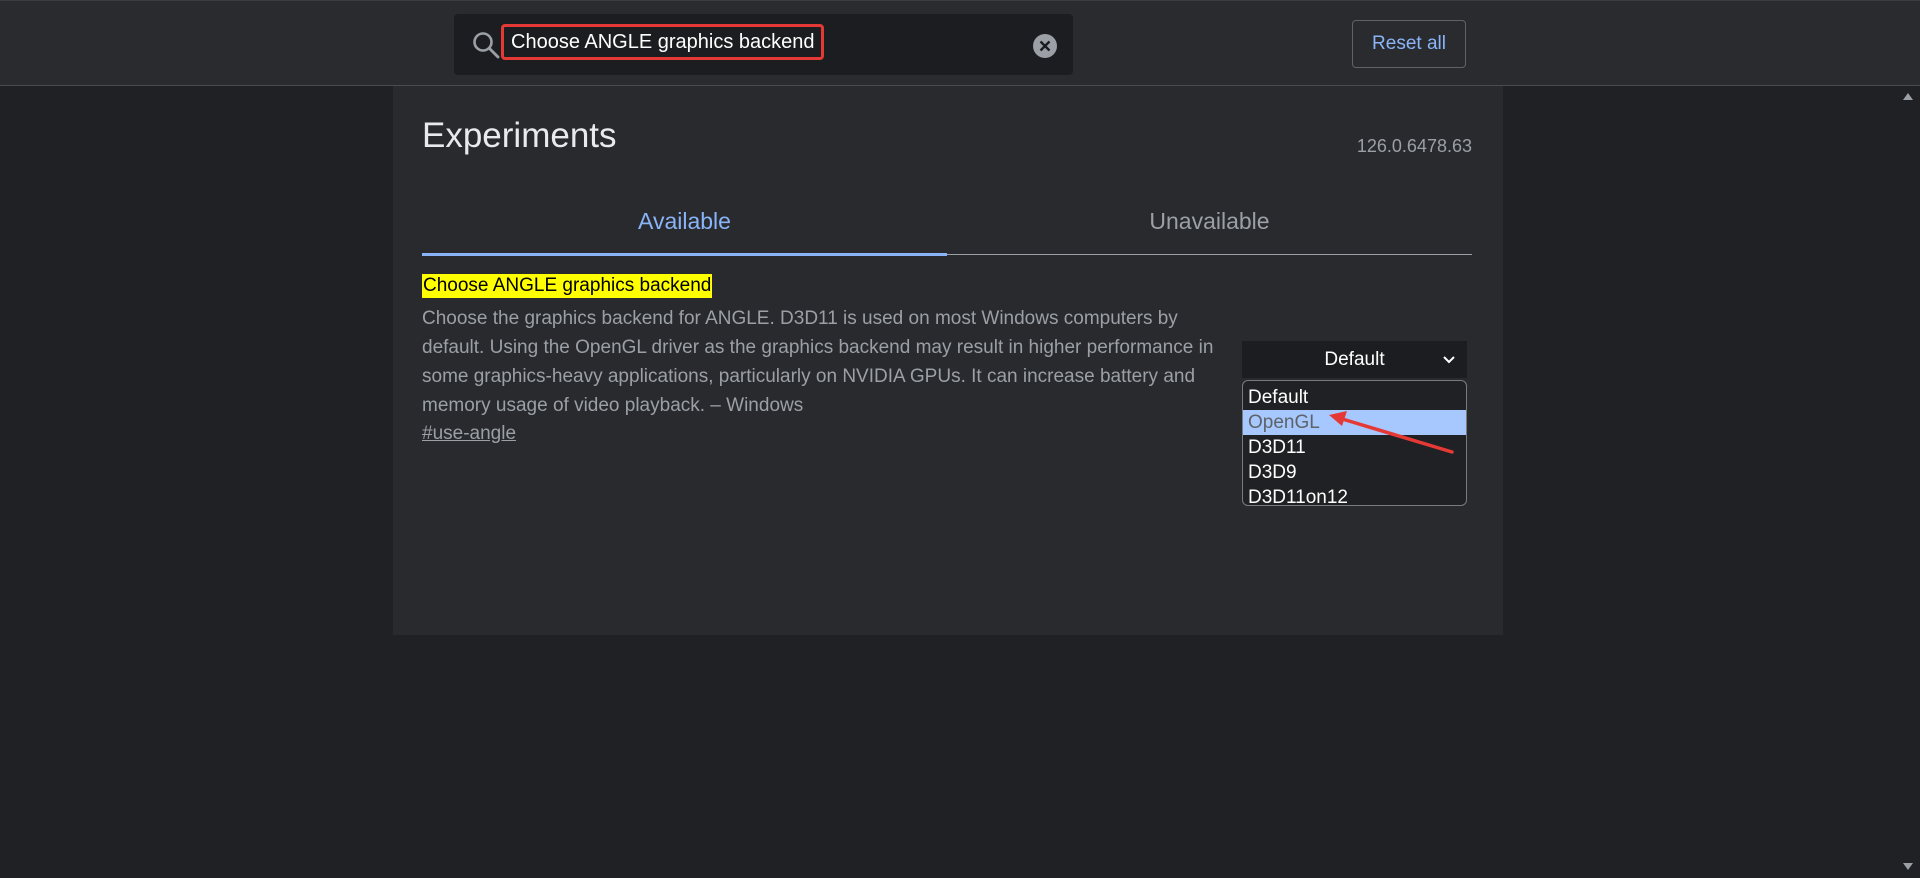 This screenshot has height=878, width=1920. I want to click on page-title: Experiments, so click(519, 135).